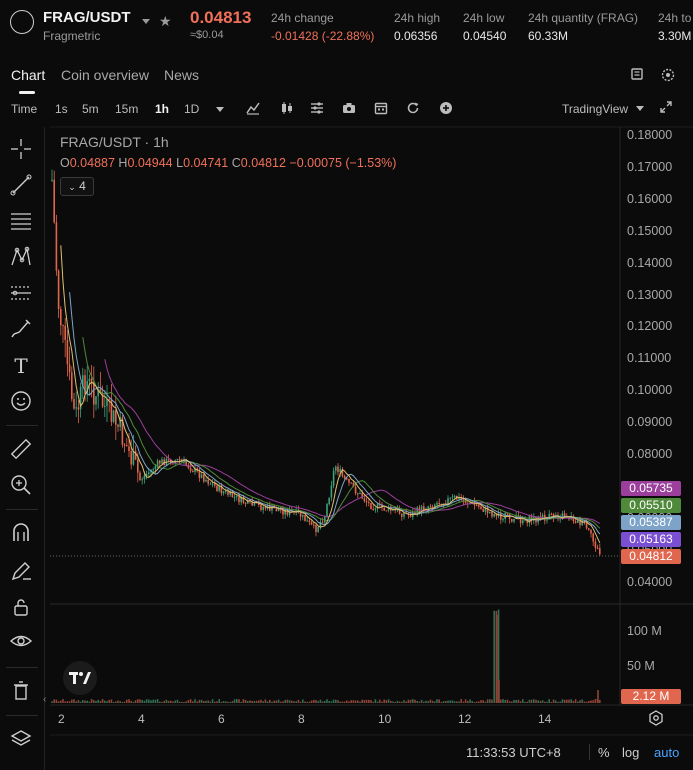 Image resolution: width=693 pixels, height=770 pixels. What do you see at coordinates (80, 678) in the screenshot?
I see `tradingview-logo` at bounding box center [80, 678].